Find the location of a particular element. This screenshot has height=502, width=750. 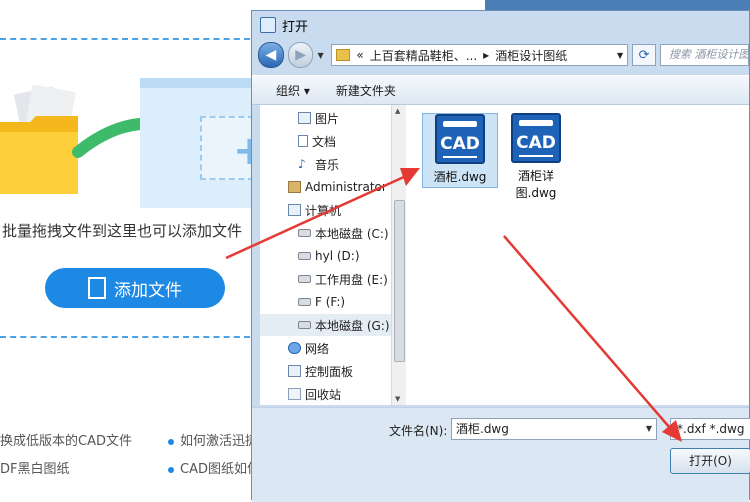

drop-target-panel: + is located at coordinates (203, 143).